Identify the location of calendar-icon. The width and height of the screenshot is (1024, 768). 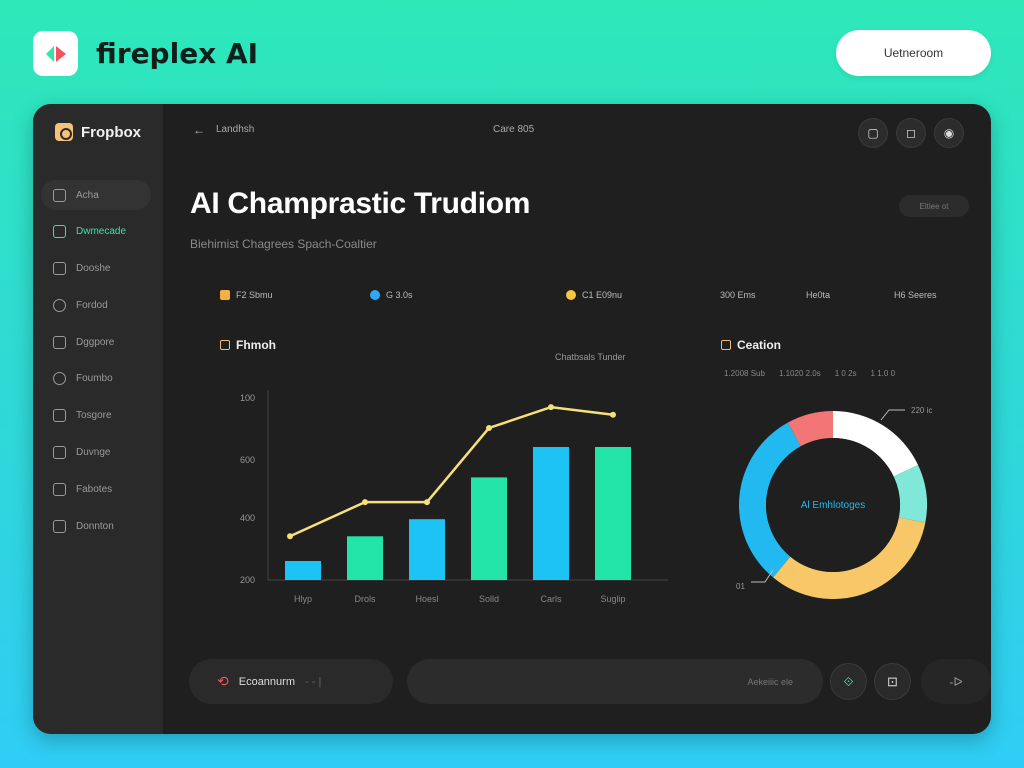
(59, 489).